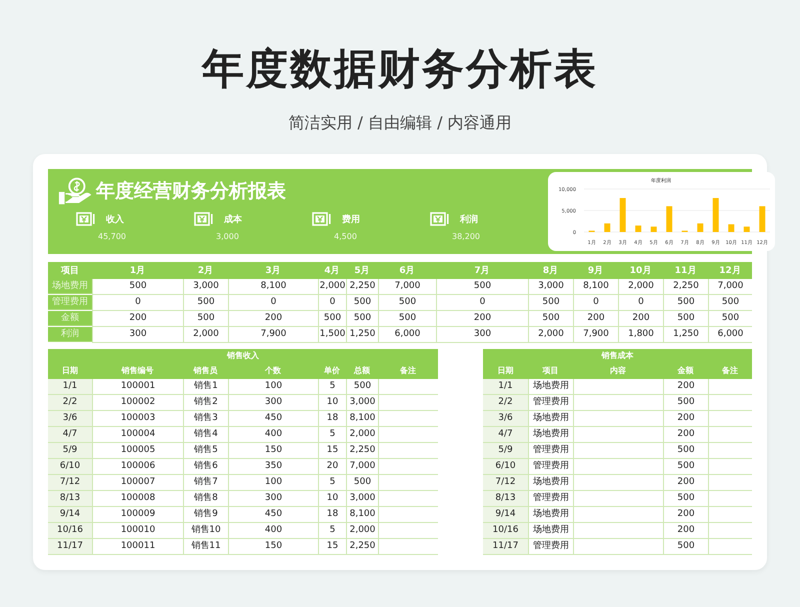 The height and width of the screenshot is (607, 800). Describe the element at coordinates (505, 387) in the screenshot. I see `table-cell: 1/1` at that location.